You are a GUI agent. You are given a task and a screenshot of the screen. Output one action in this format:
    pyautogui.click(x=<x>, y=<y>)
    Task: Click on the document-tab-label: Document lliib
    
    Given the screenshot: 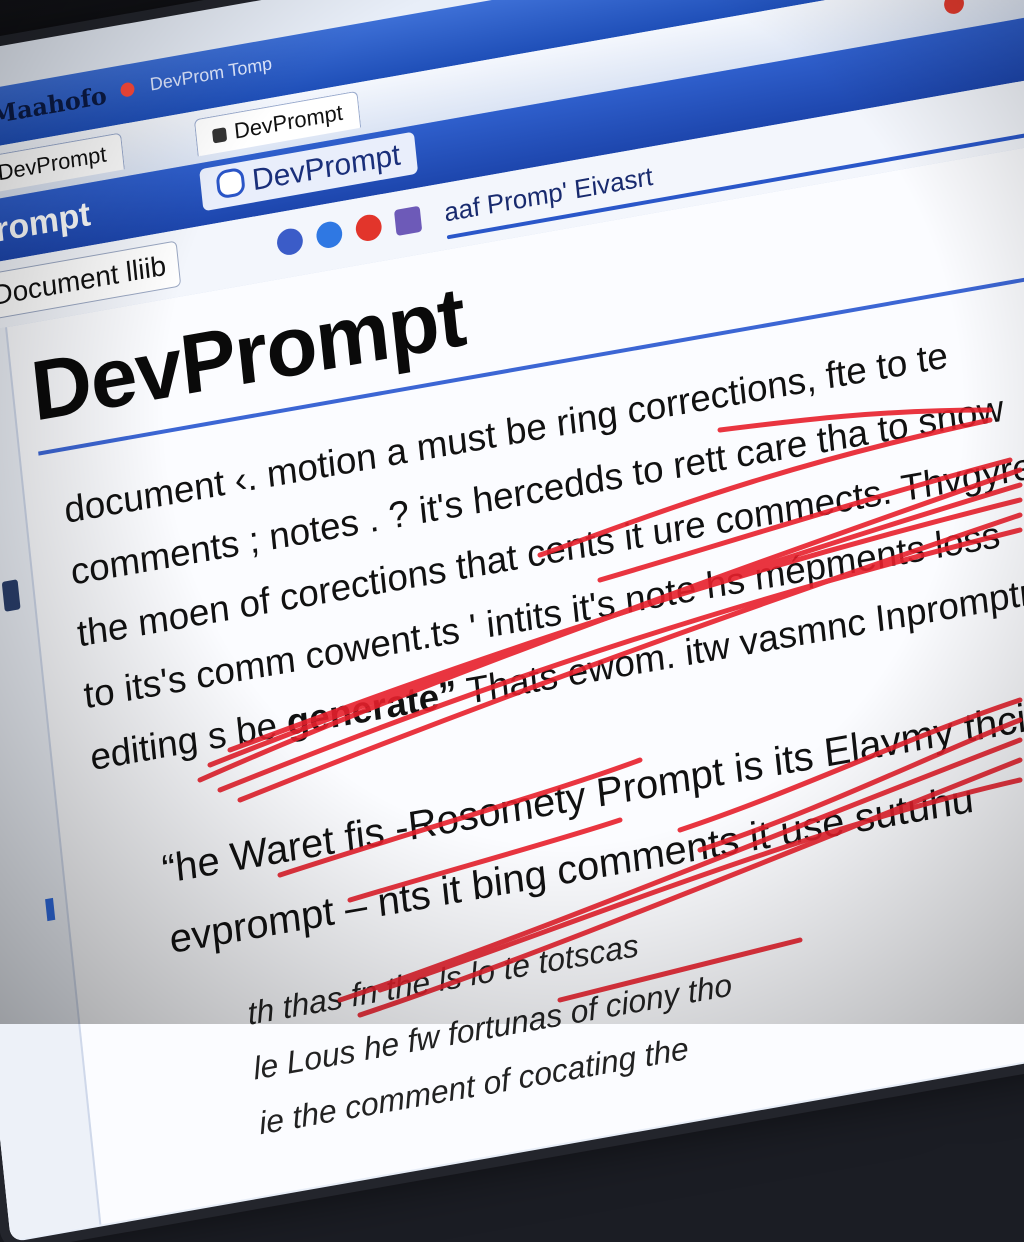 What is the action you would take?
    pyautogui.click(x=84, y=280)
    